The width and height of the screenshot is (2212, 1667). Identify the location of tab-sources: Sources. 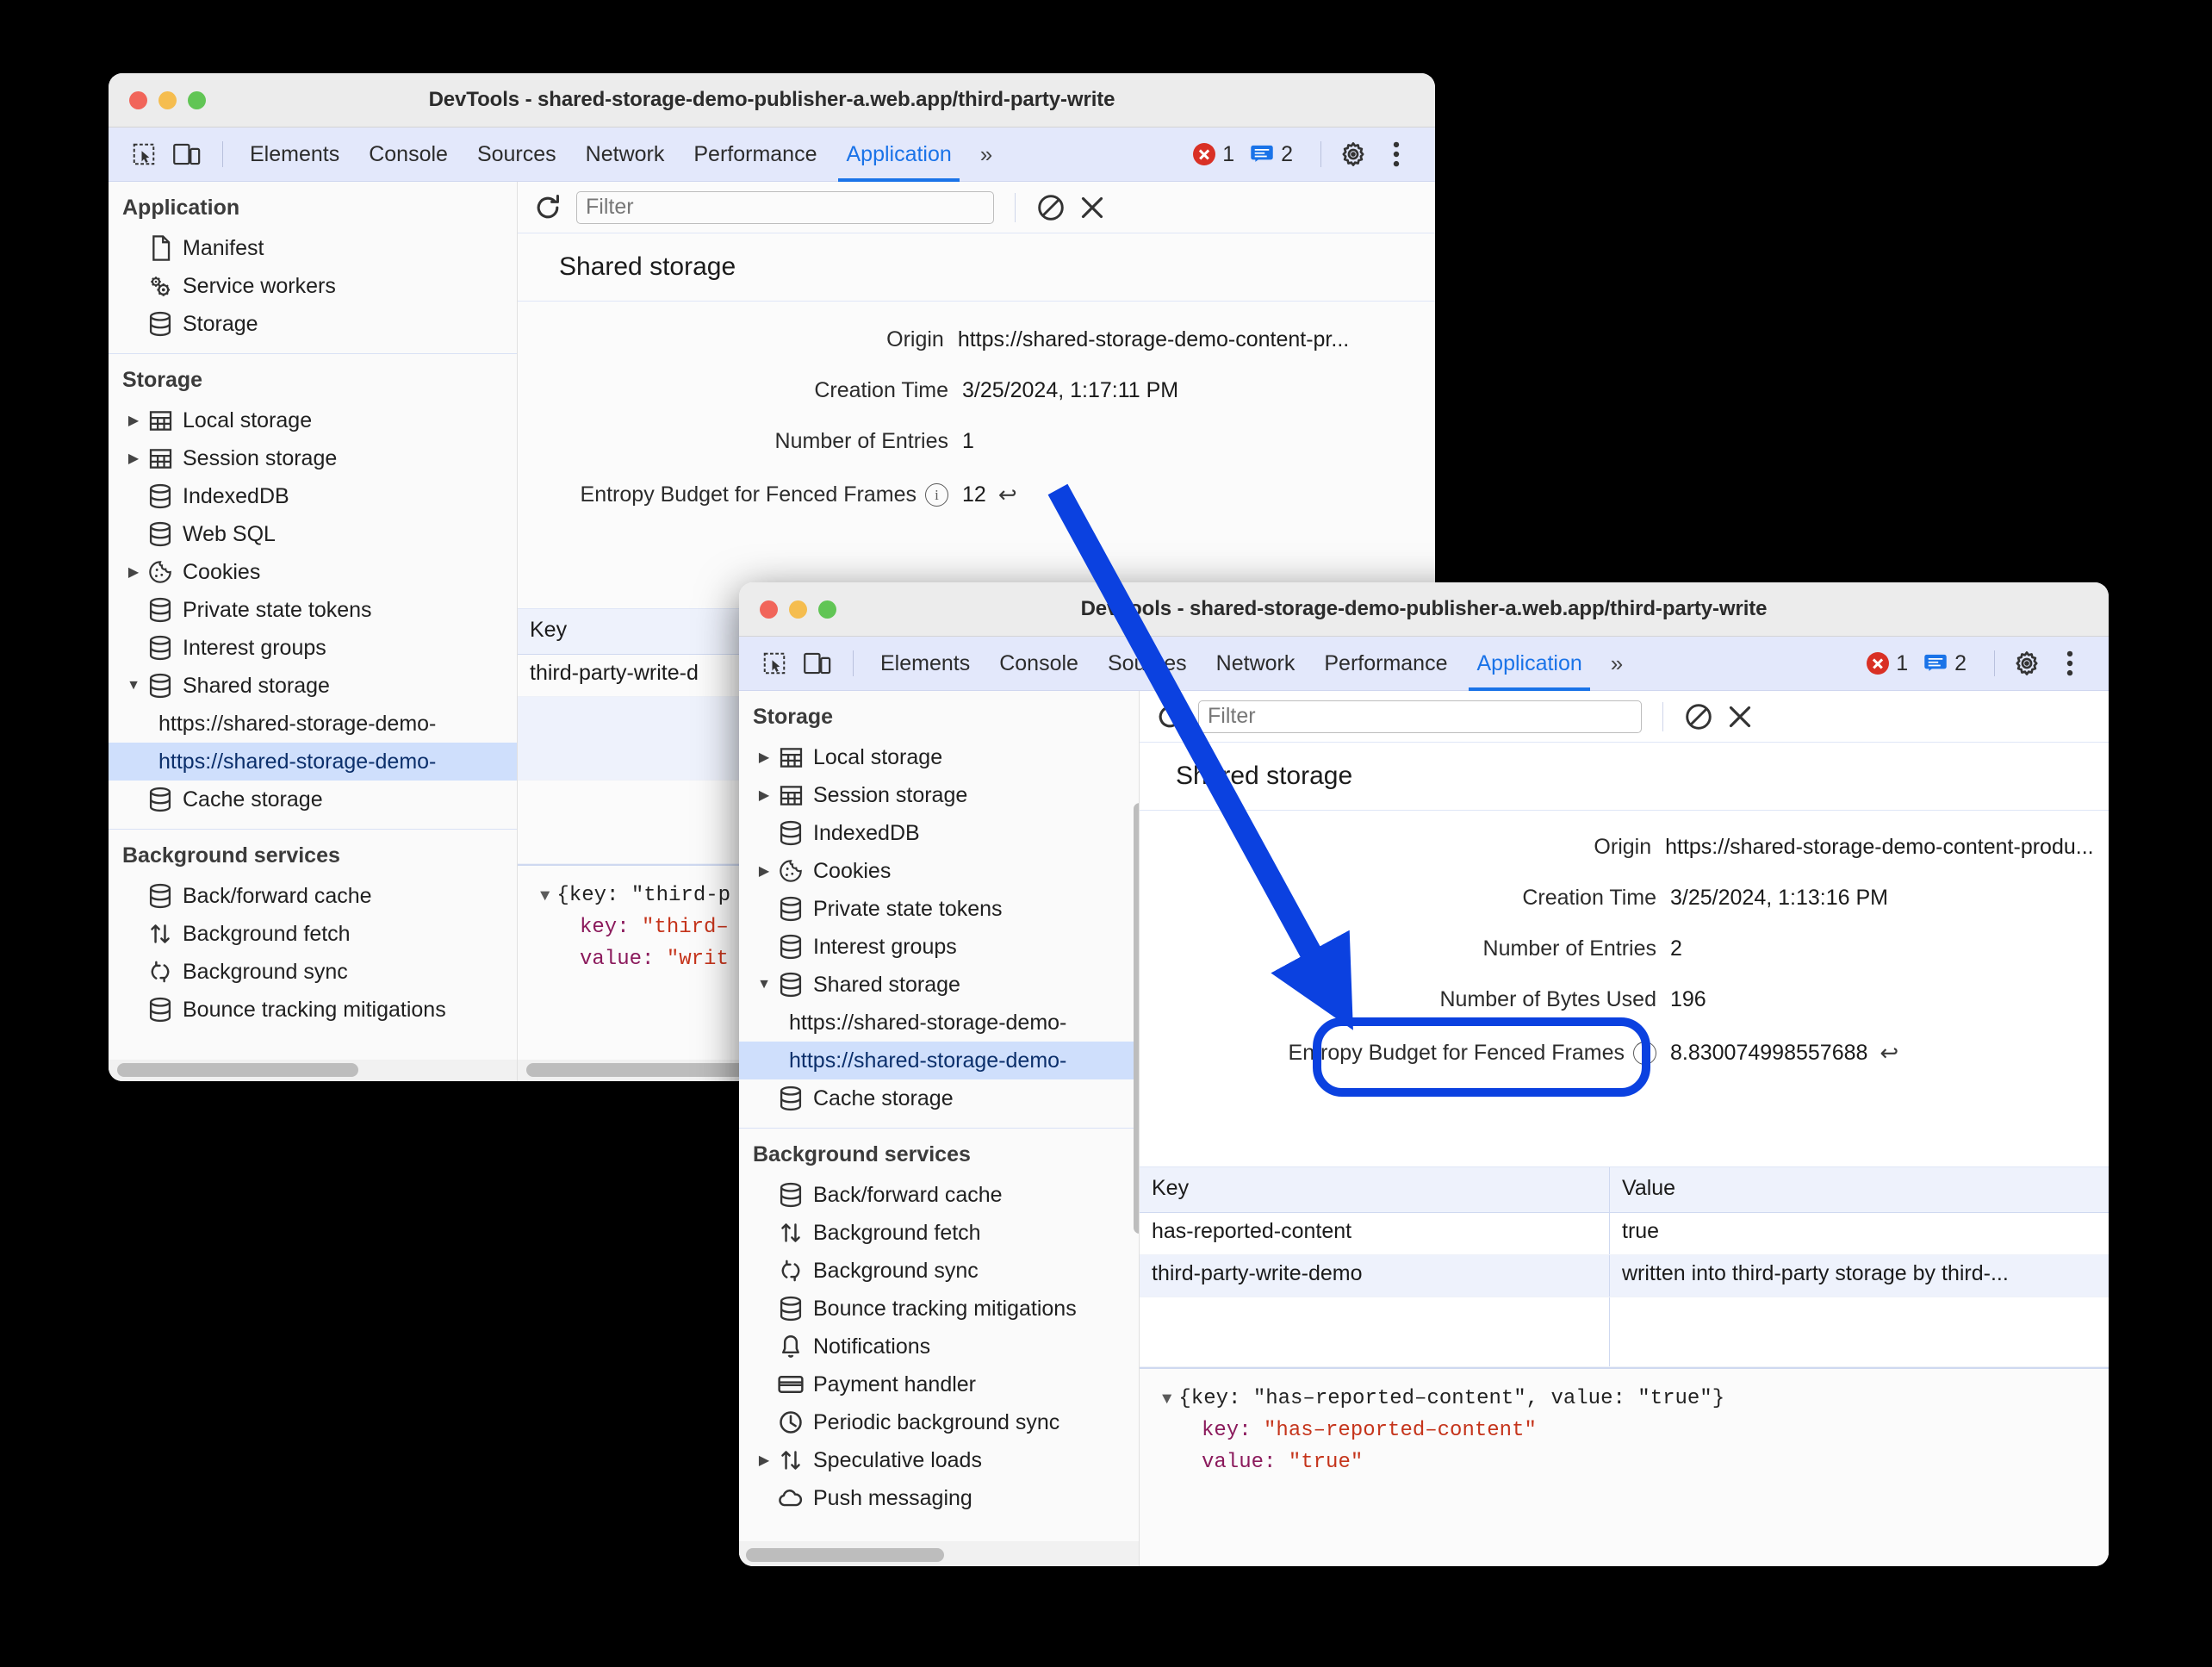
(517, 155).